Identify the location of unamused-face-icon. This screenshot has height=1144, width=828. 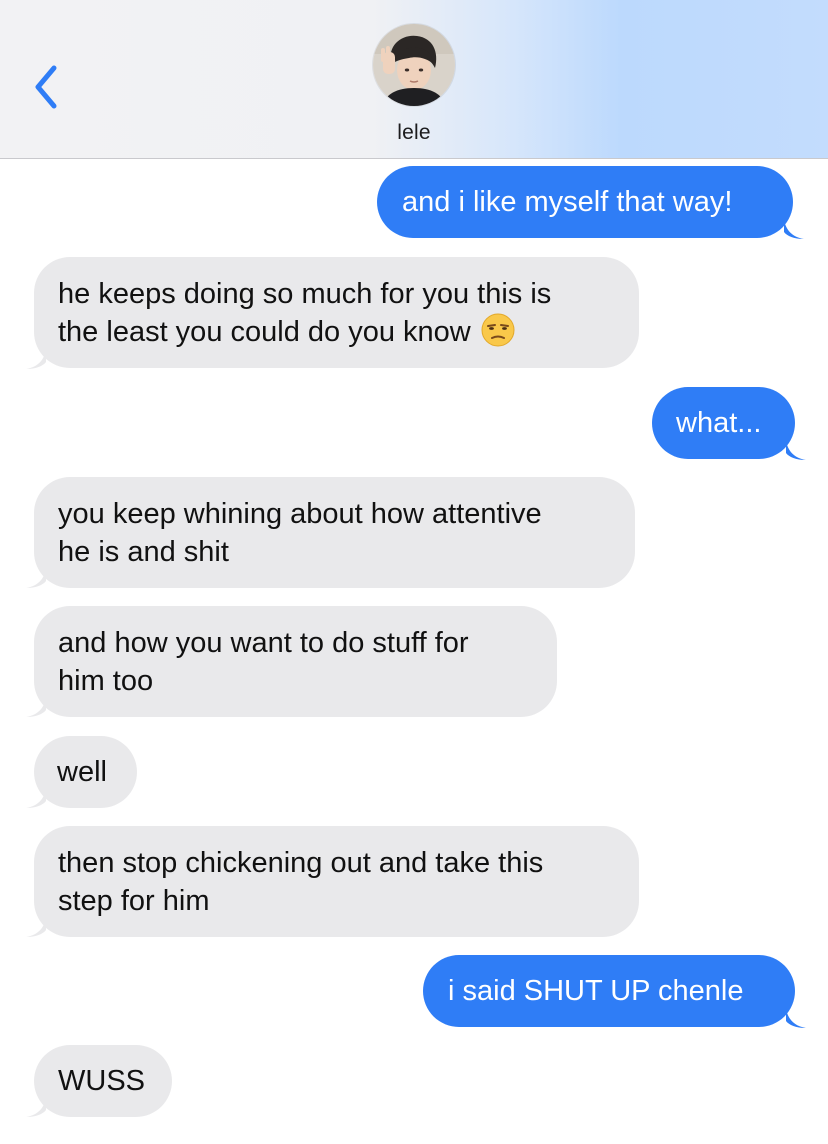
(498, 330).